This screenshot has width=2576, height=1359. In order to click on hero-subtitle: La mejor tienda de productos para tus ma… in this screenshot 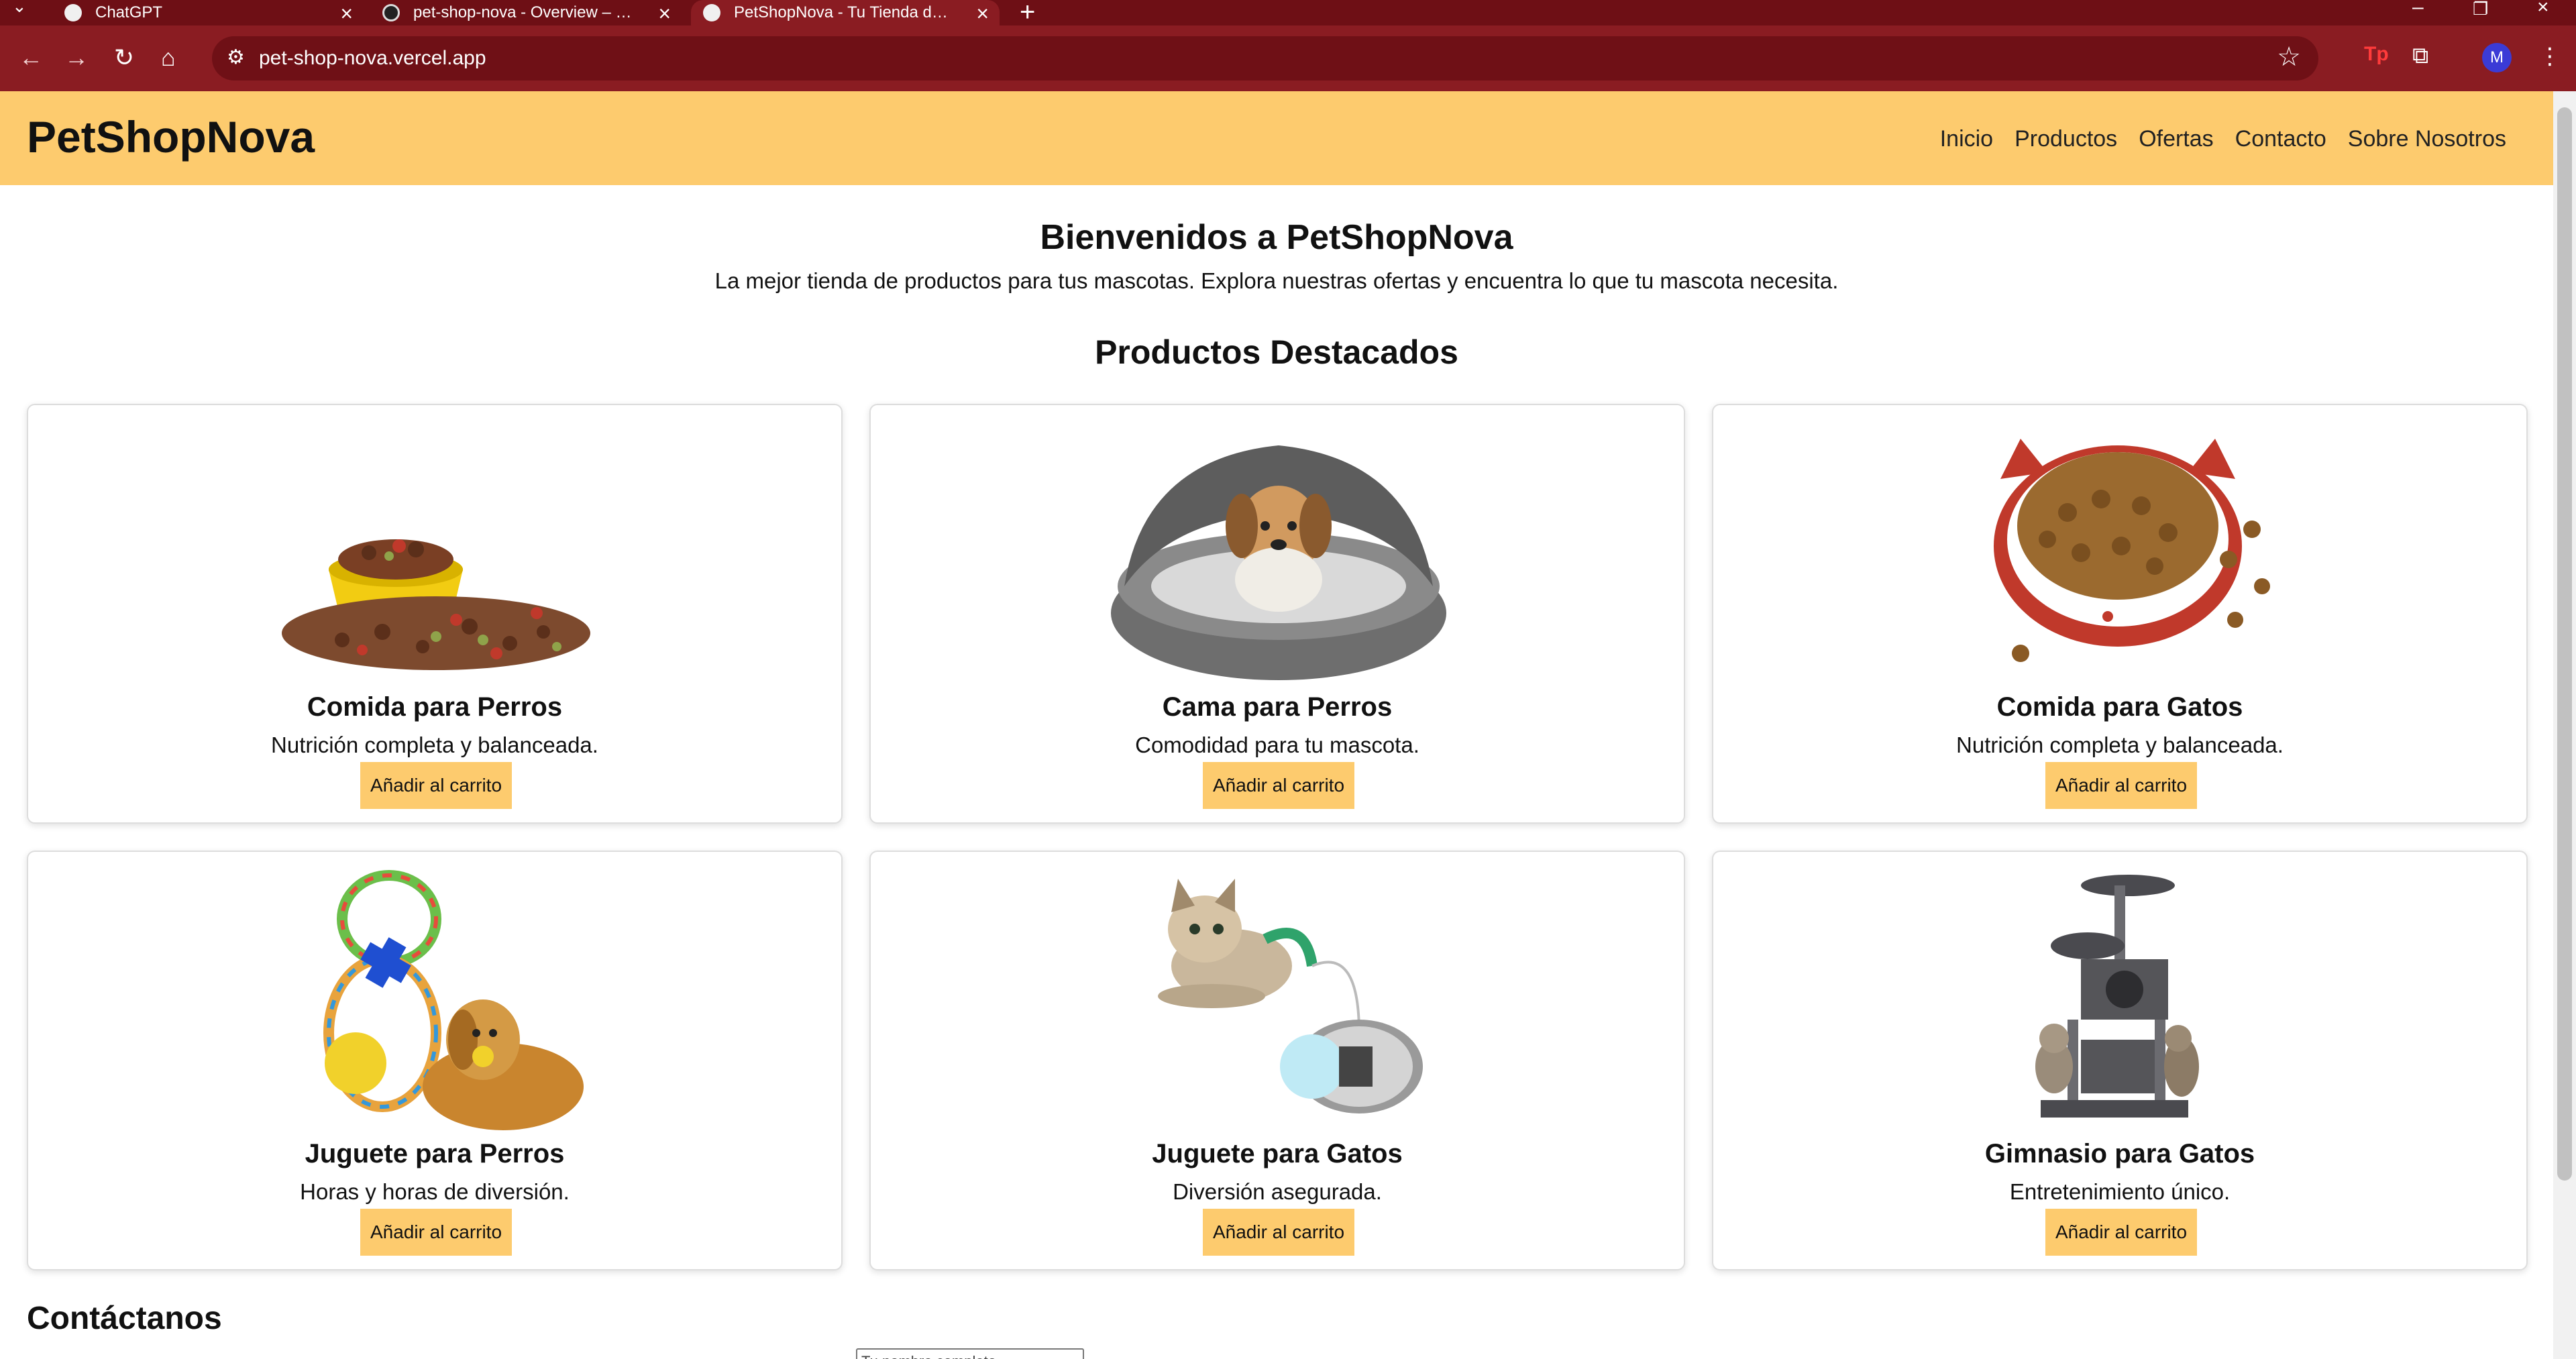, I will do `click(1276, 280)`.